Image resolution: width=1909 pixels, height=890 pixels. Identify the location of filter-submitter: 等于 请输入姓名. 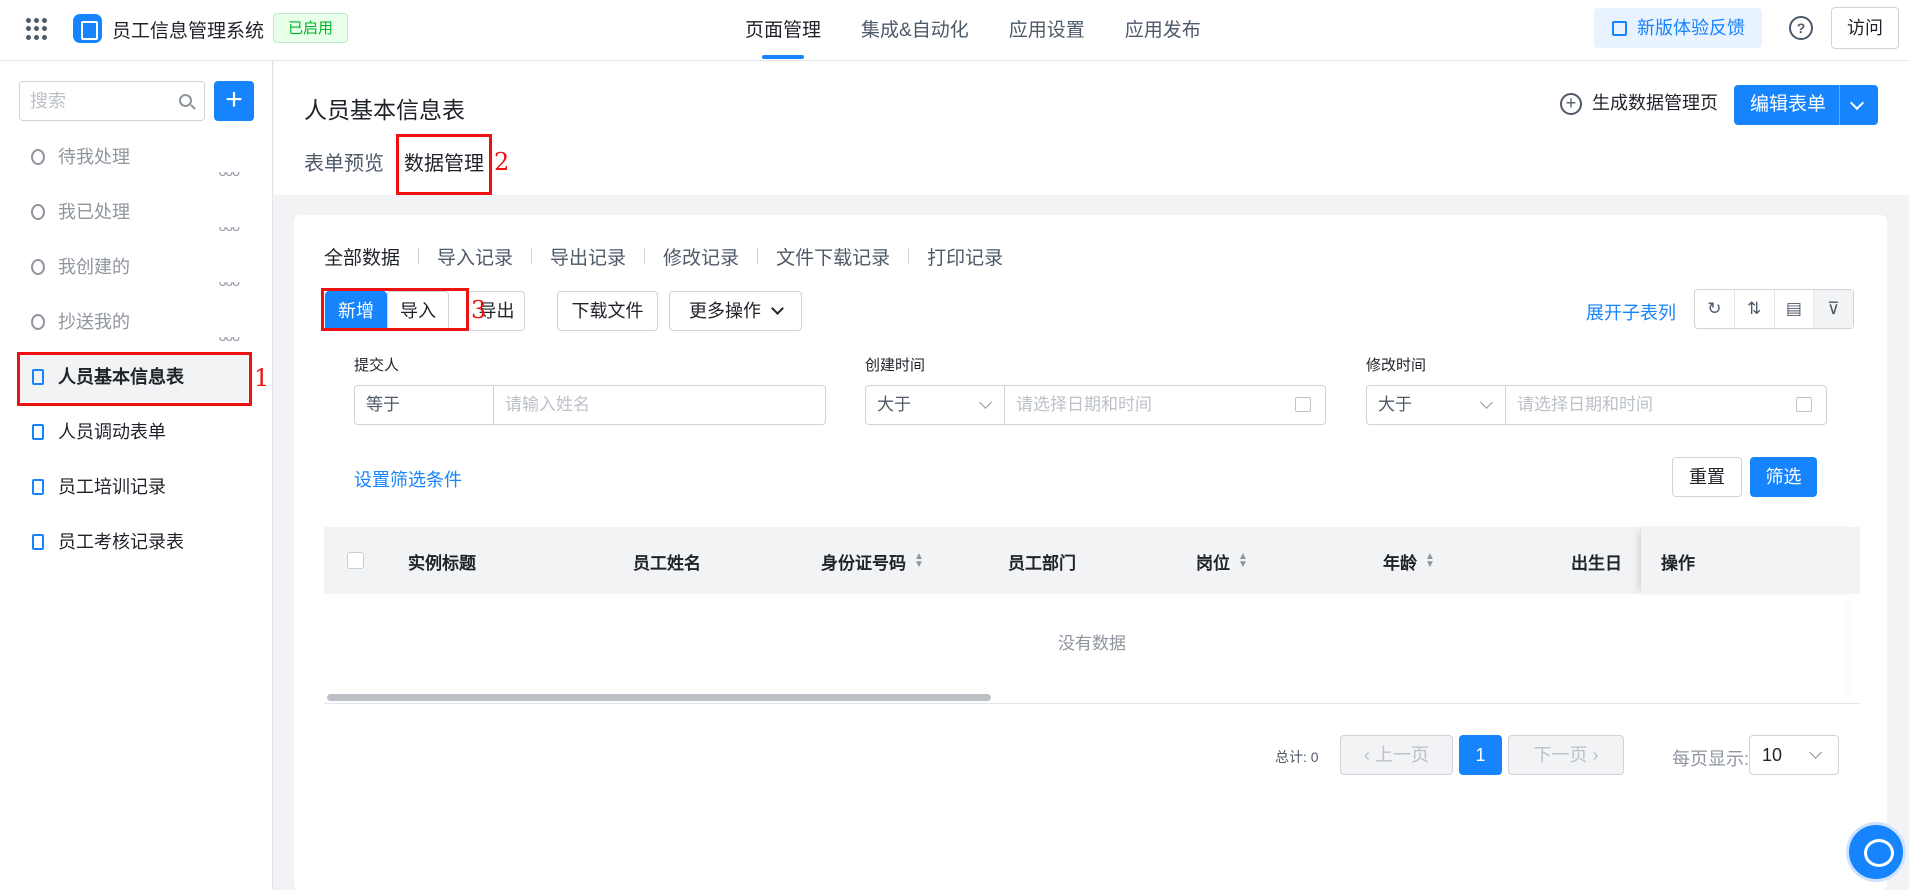
(590, 405).